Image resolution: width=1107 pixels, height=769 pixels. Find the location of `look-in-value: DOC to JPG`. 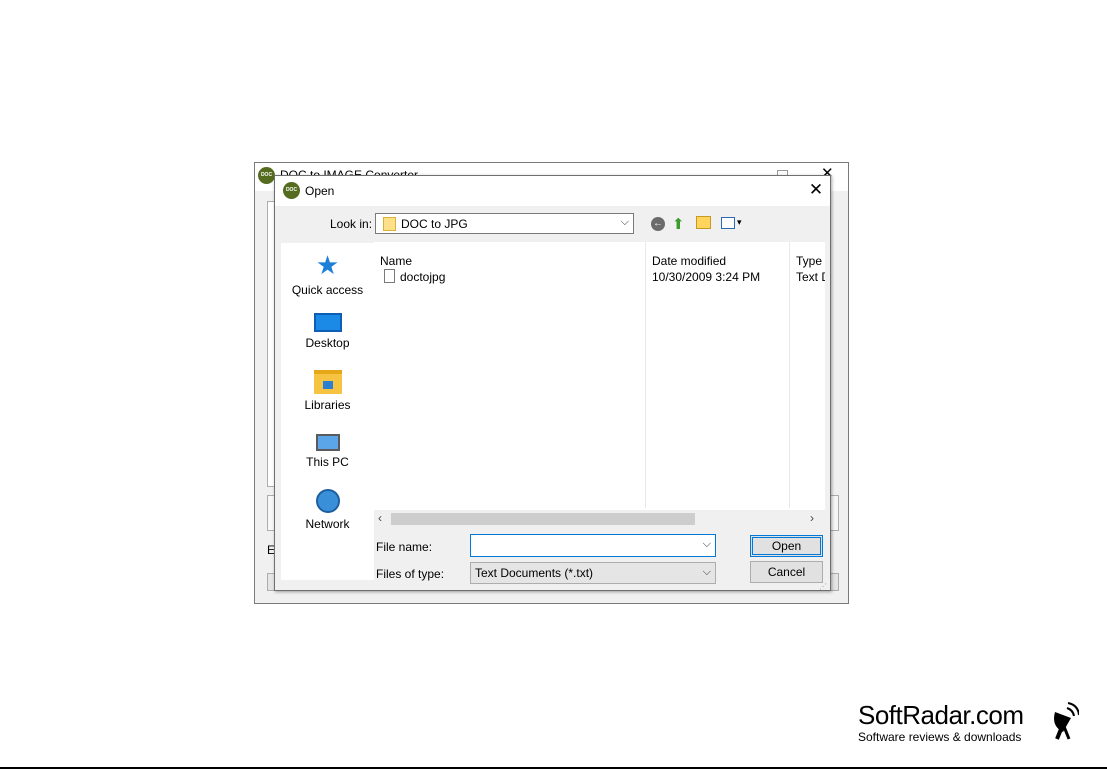

look-in-value: DOC to JPG is located at coordinates (434, 224).